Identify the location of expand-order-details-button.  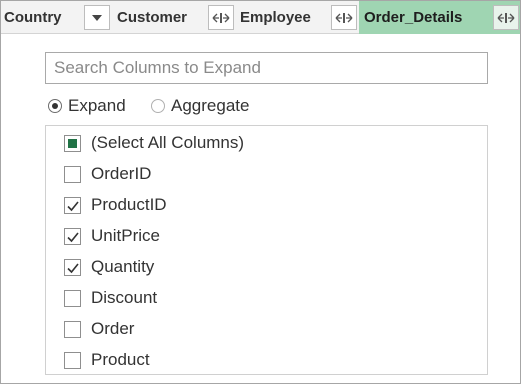
(506, 17).